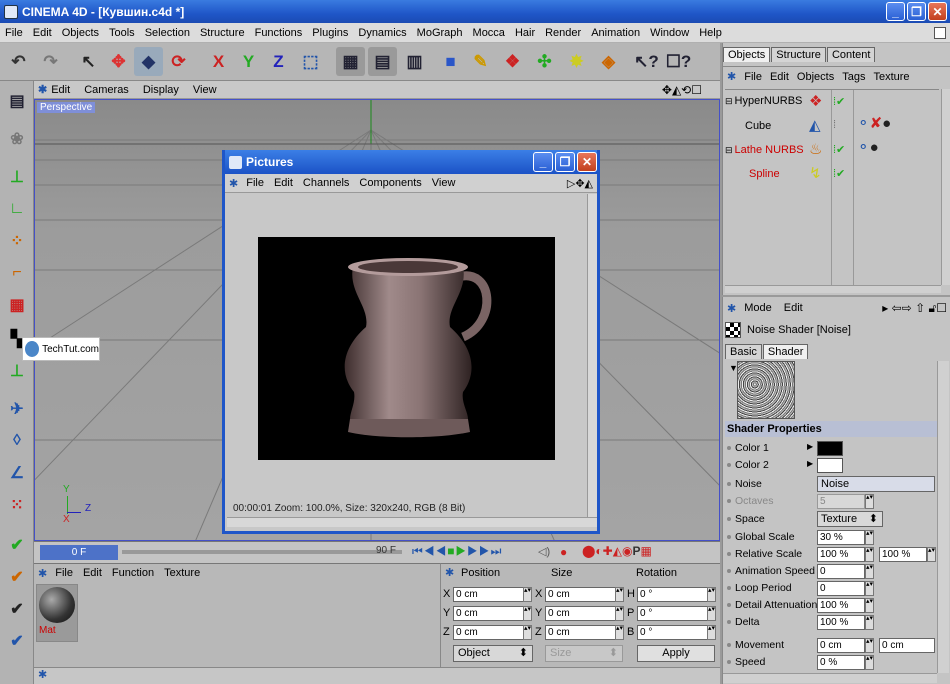  I want to click on menu-window: Window, so click(669, 33).